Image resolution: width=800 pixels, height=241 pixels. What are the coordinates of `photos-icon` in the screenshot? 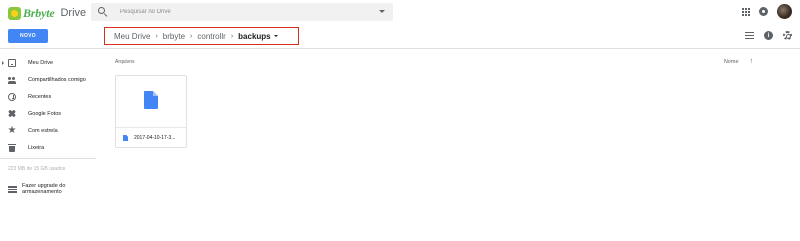 It's located at (12, 114).